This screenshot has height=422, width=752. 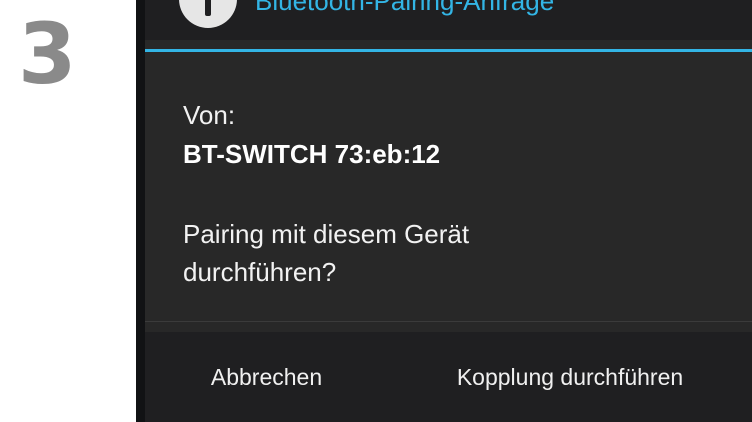 I want to click on from-label: Von:, so click(x=209, y=115).